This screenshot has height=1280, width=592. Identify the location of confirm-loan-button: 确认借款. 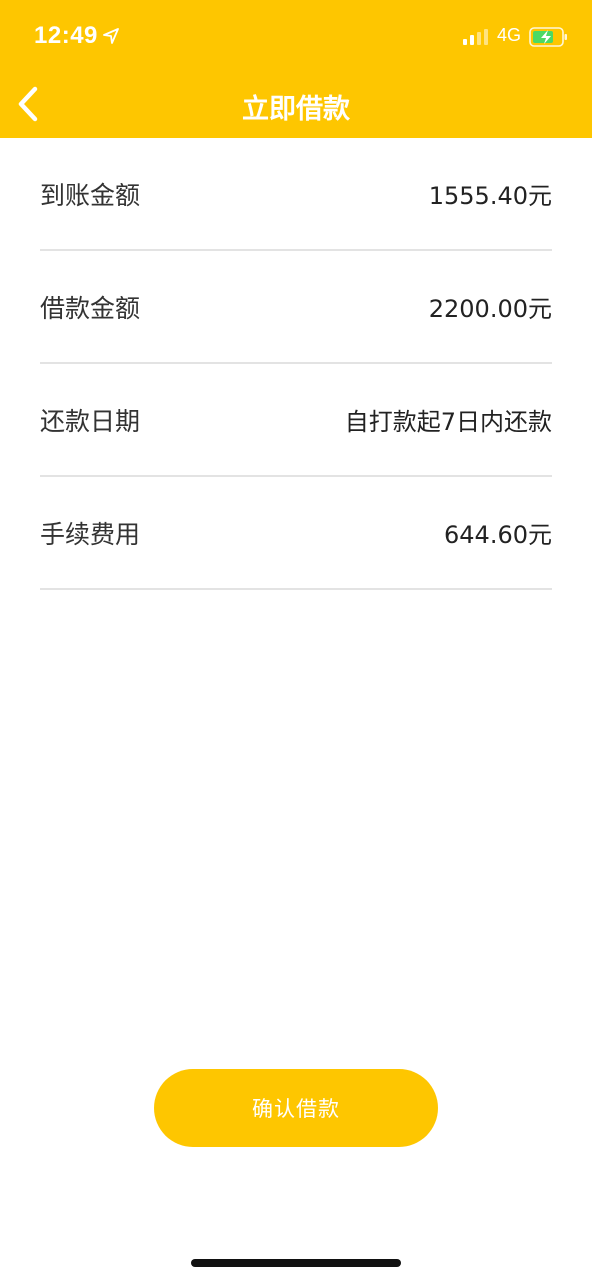
(296, 1108).